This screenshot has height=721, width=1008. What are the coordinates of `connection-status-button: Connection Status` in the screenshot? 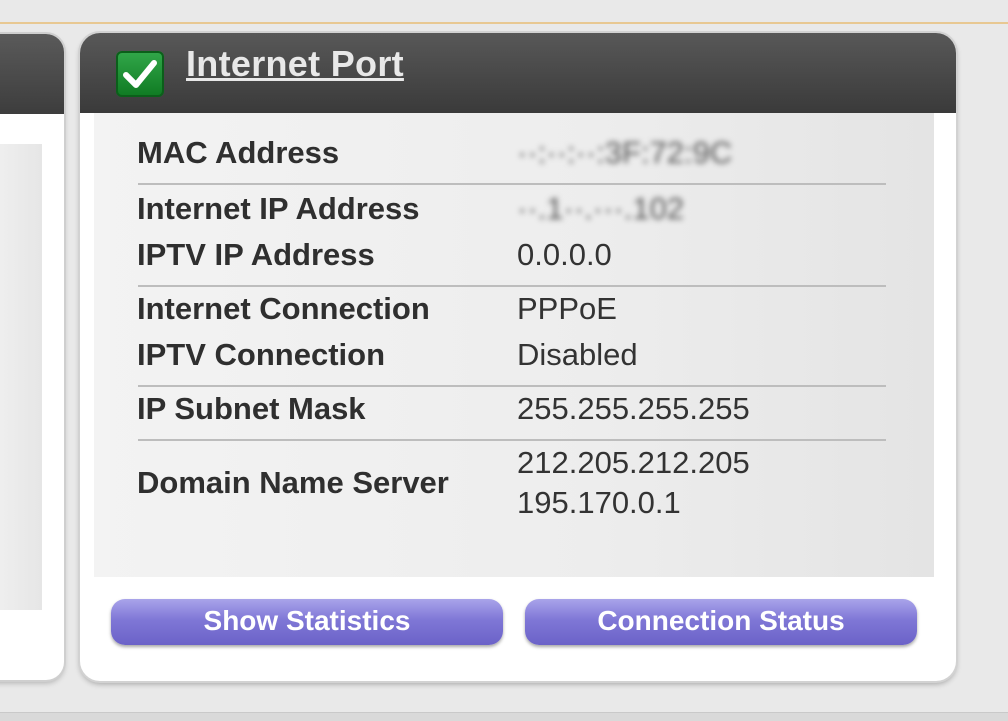 It's located at (721, 622).